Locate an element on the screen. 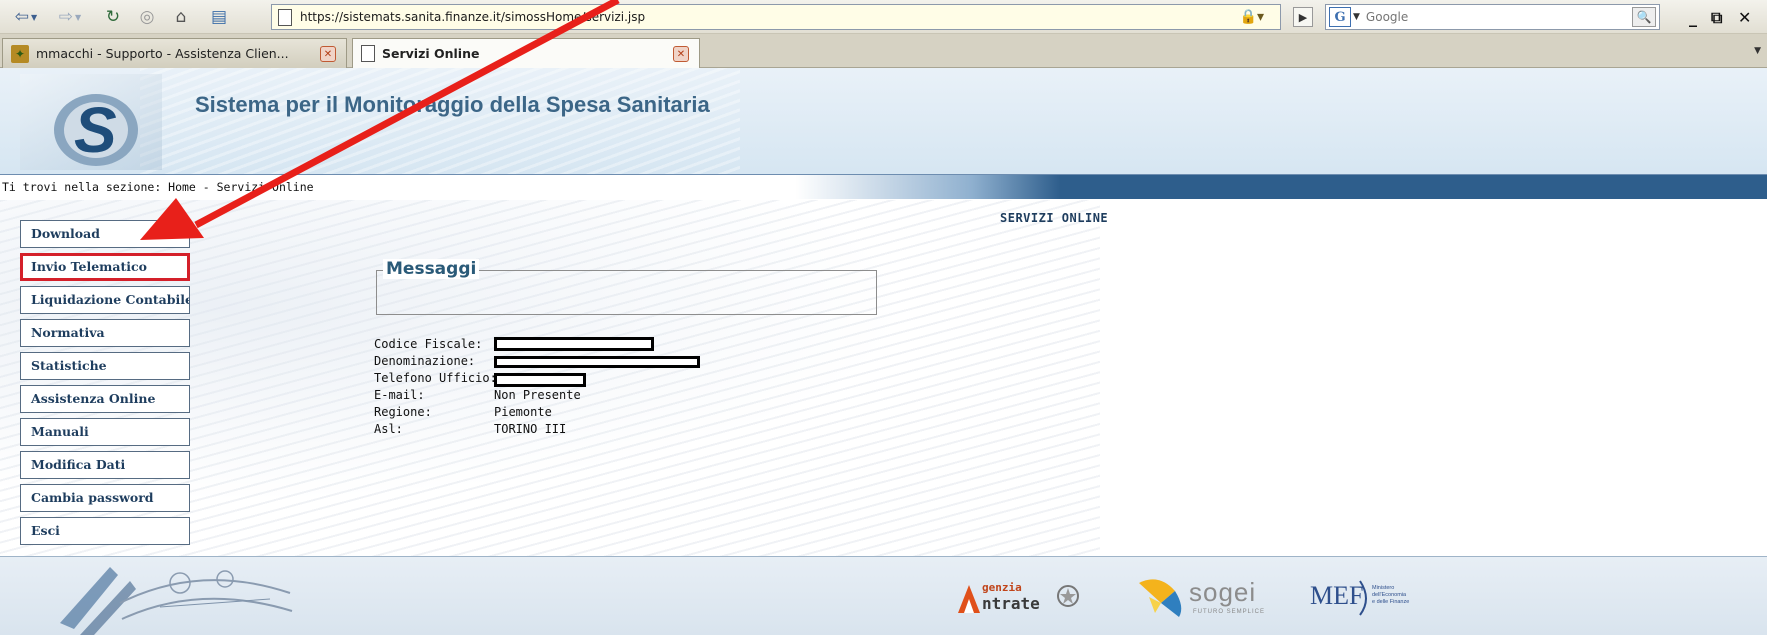 This screenshot has width=1767, height=635. reload-icon: ↻ is located at coordinates (113, 17).